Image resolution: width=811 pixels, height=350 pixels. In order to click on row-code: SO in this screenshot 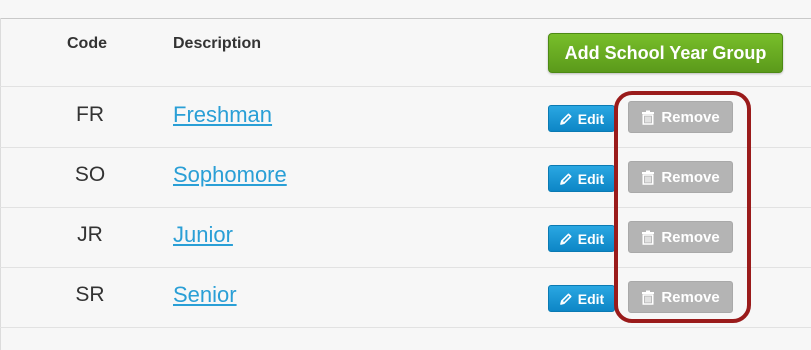, I will do `click(90, 174)`.